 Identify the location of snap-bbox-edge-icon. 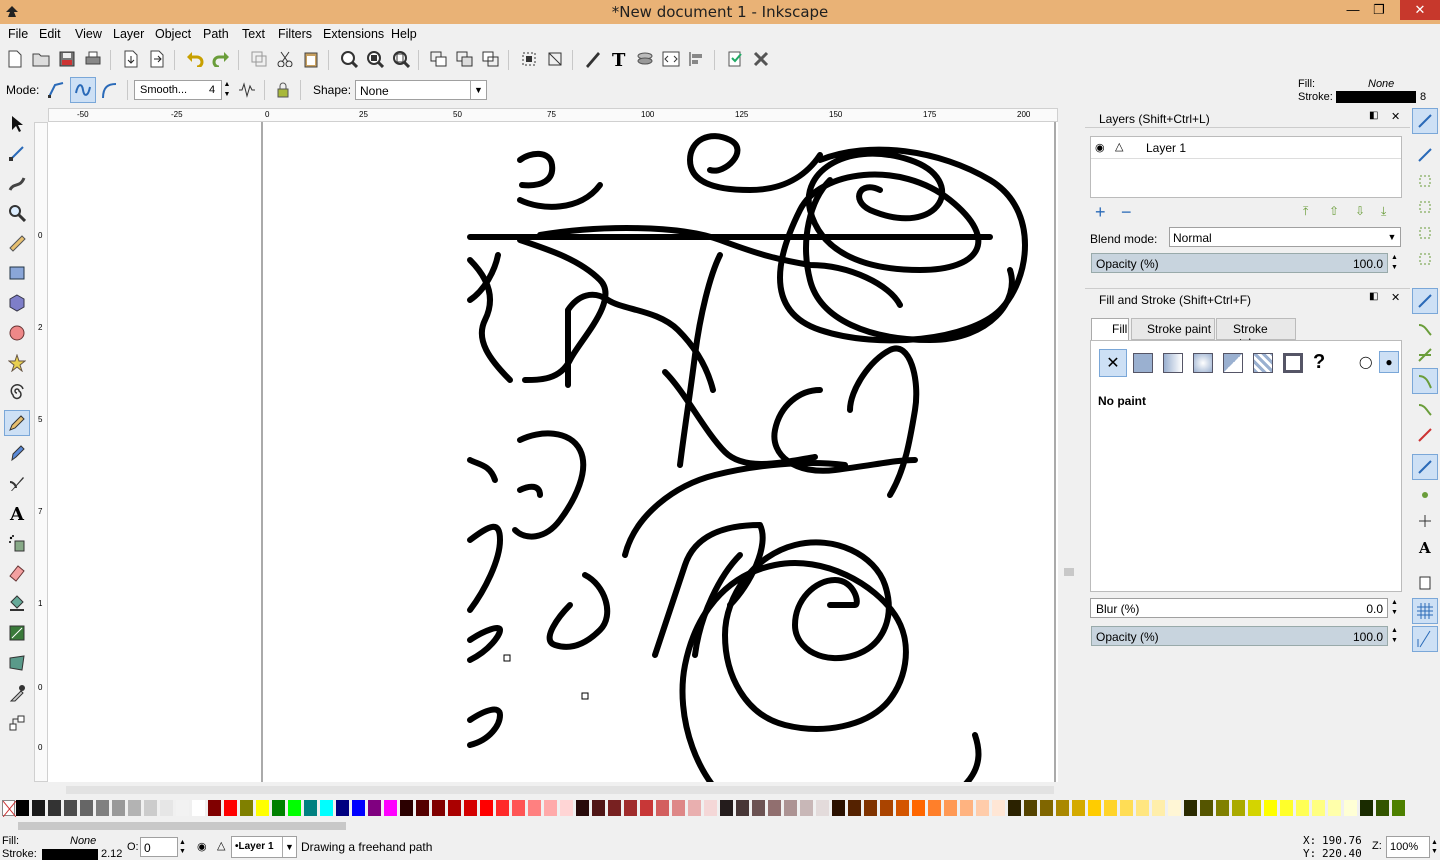
(1425, 181).